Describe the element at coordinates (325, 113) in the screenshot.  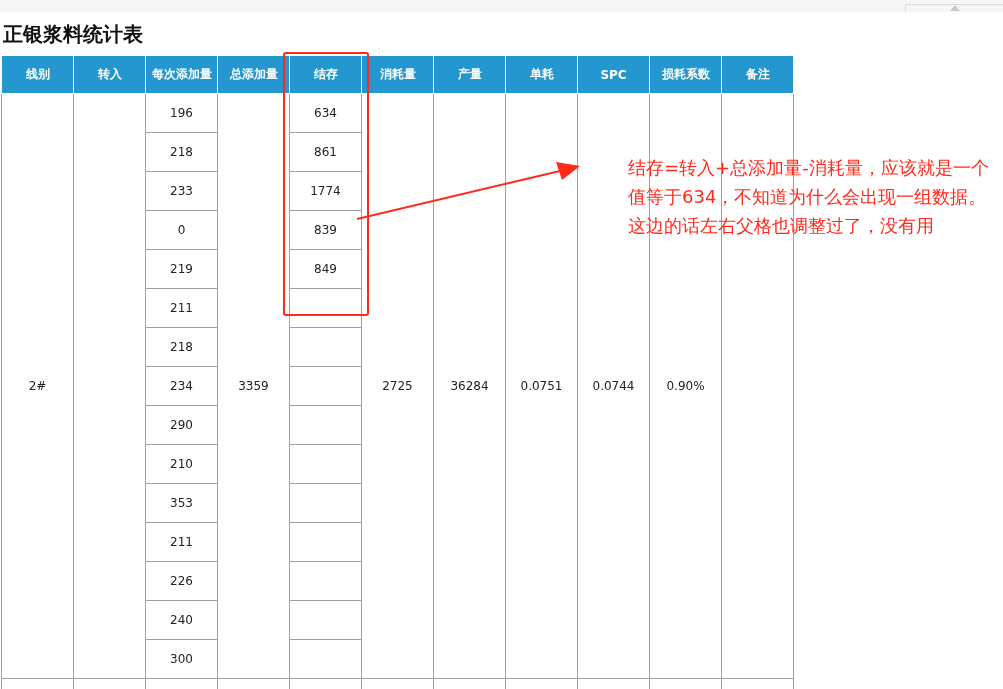
I see `table-cell: 634` at that location.